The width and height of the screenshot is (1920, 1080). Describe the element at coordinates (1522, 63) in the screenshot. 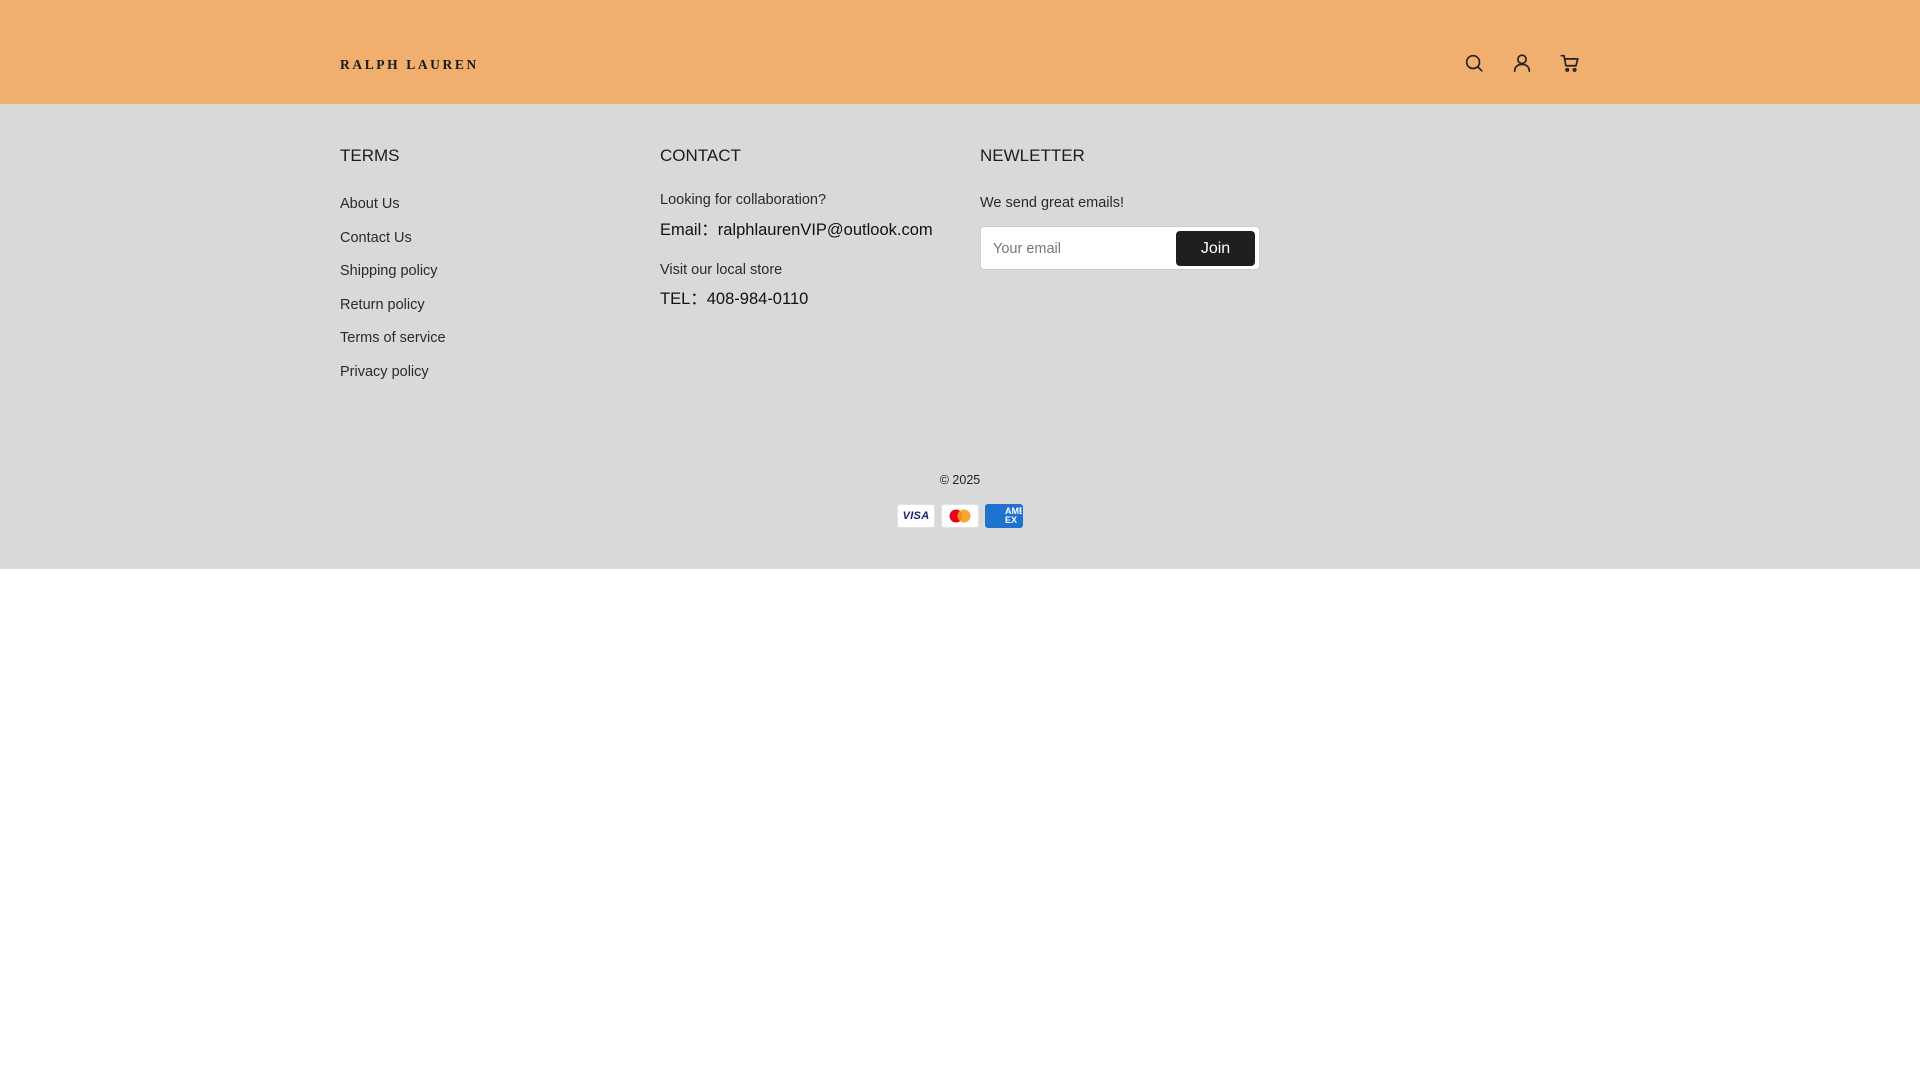

I see `account-icon` at that location.